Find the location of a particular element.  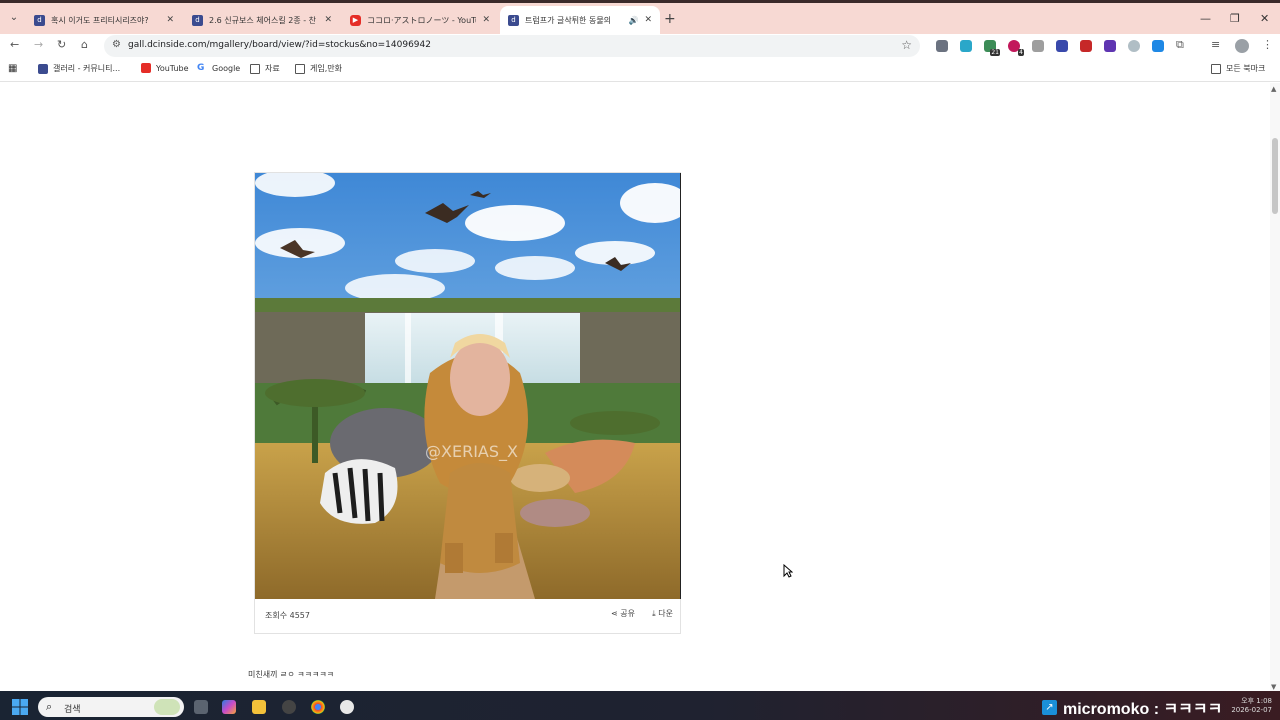

back-icon: ← is located at coordinates (14, 44).